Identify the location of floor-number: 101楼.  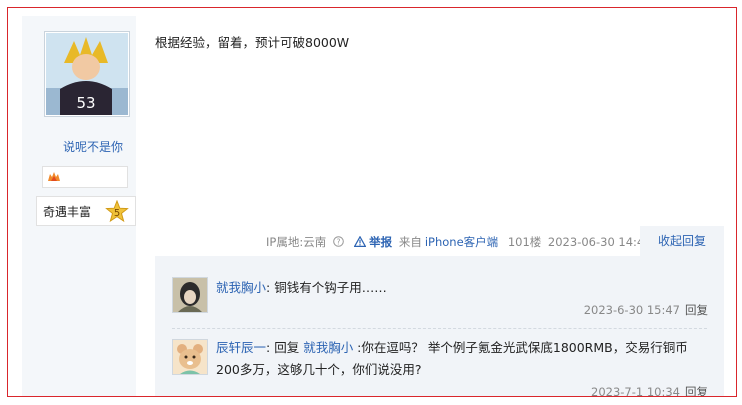
(524, 242).